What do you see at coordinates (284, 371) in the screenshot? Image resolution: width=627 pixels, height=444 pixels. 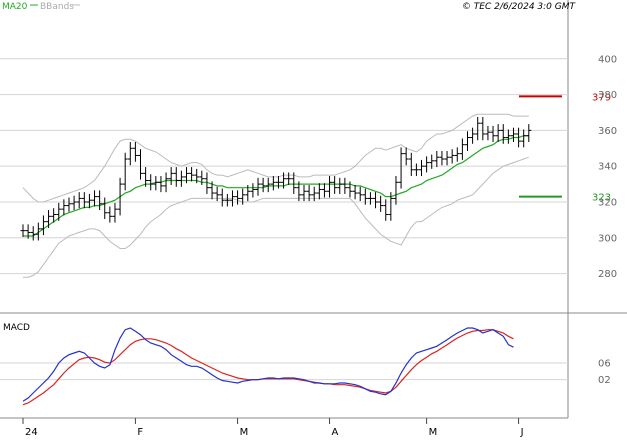 I see `macd-grid` at bounding box center [284, 371].